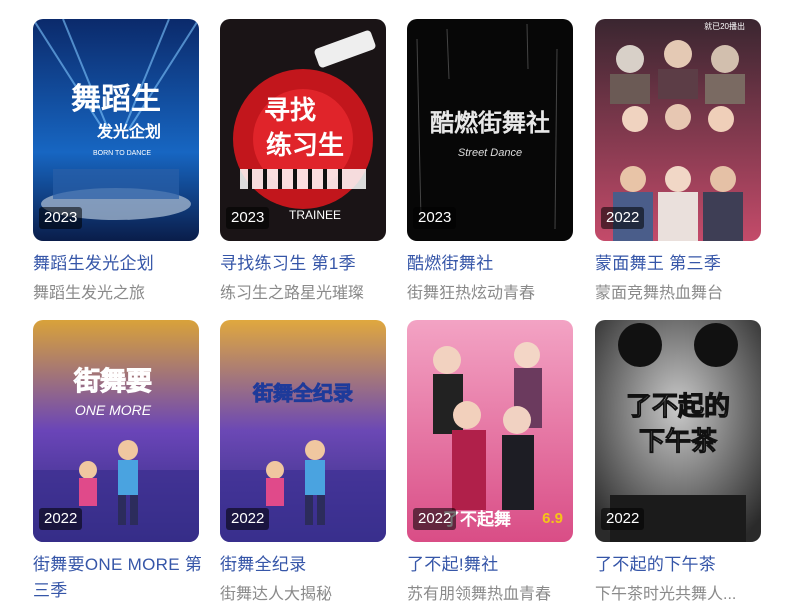  Describe the element at coordinates (552, 518) in the screenshot. I see `douban-rating: 6.9` at that location.